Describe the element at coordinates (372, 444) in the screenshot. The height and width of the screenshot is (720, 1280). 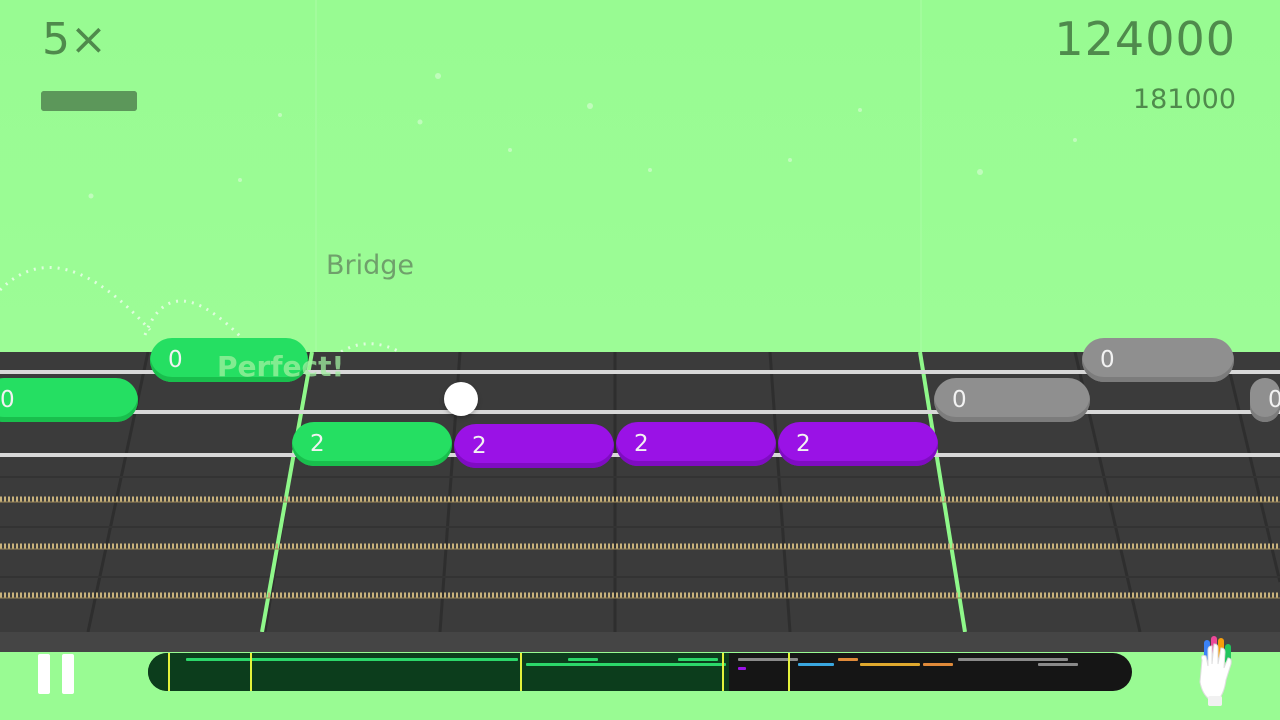
I see `note-played: 2` at that location.